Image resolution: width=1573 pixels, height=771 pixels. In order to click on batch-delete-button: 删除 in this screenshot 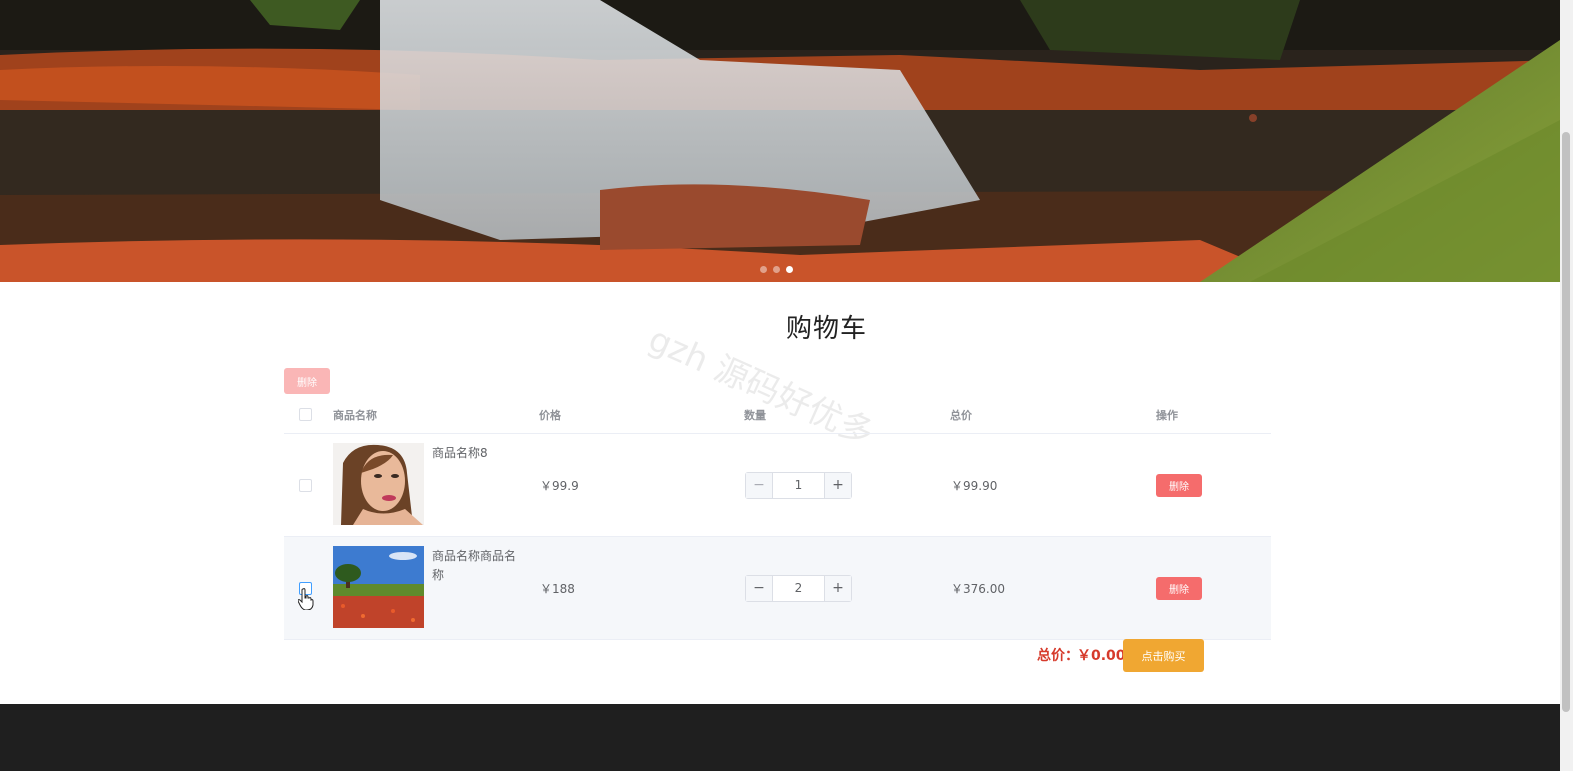, I will do `click(307, 381)`.